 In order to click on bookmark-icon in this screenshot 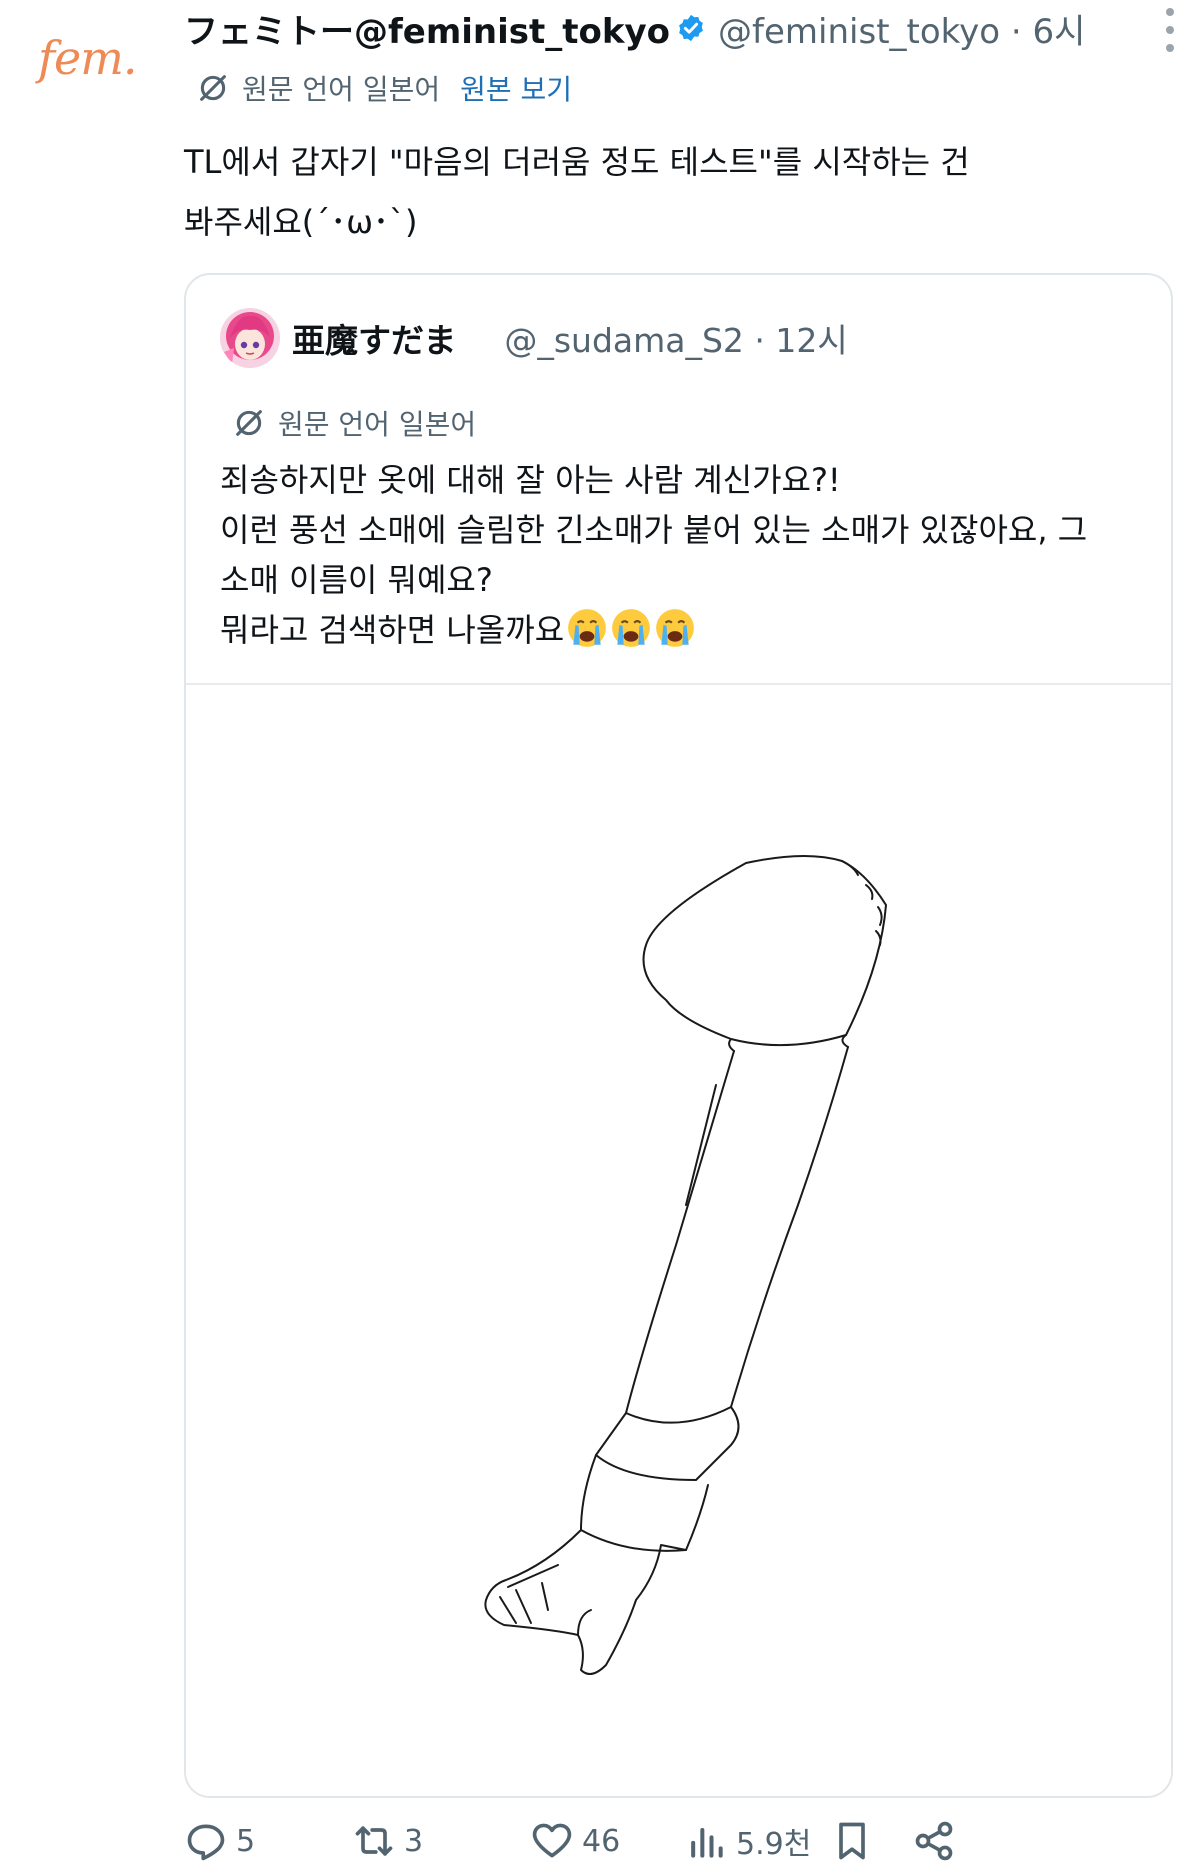, I will do `click(852, 1841)`.